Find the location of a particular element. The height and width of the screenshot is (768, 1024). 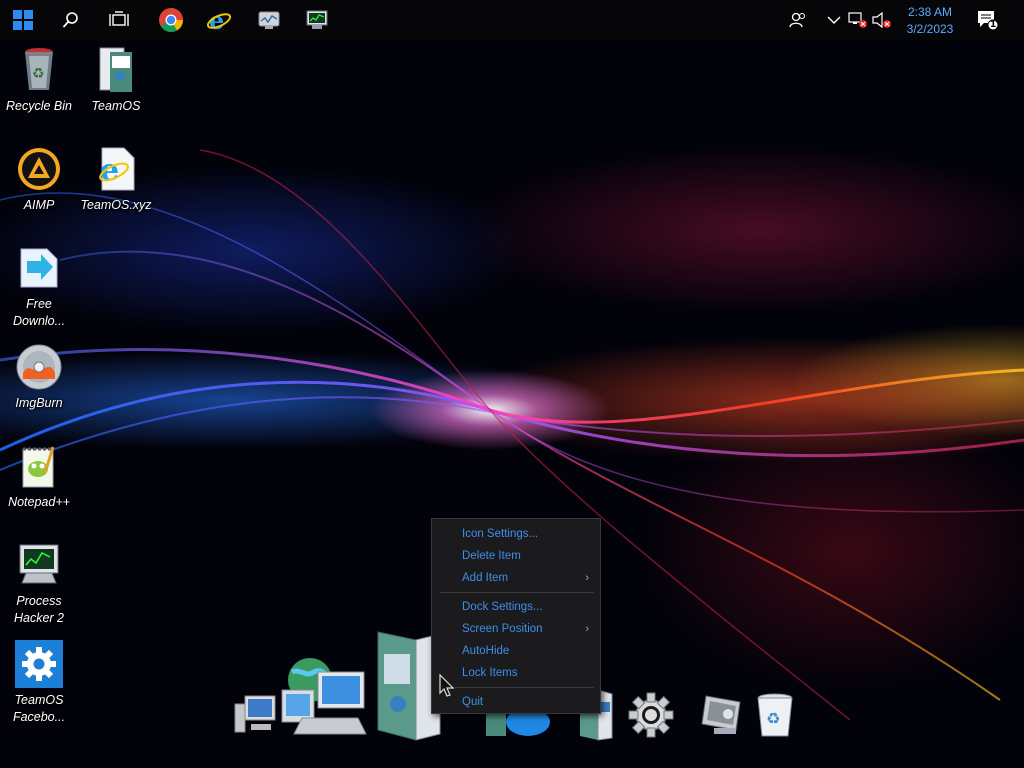

taskbar-process-hacker is located at coordinates (317, 20).